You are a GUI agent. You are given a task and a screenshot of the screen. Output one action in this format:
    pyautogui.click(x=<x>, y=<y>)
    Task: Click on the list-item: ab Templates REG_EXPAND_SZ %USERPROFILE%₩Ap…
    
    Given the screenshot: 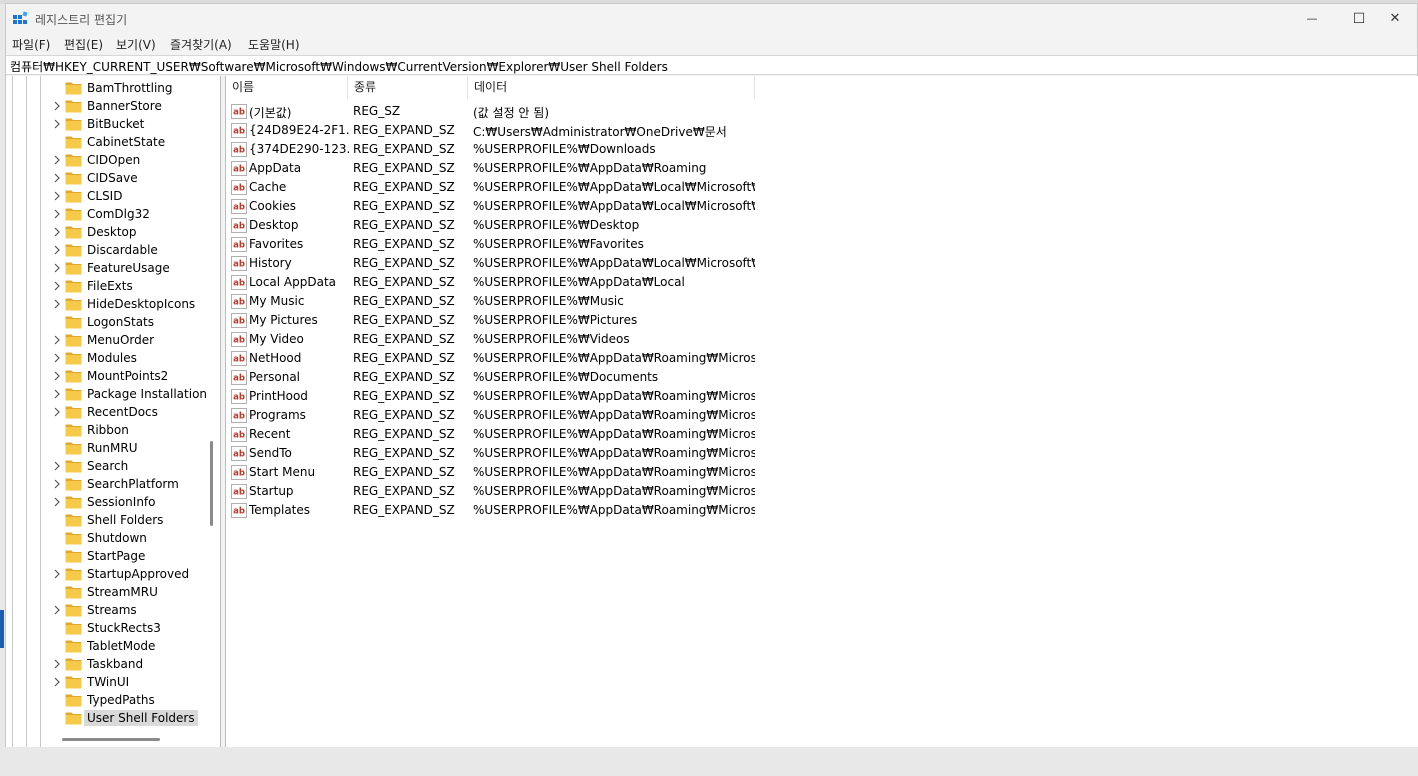 What is the action you would take?
    pyautogui.click(x=496, y=510)
    